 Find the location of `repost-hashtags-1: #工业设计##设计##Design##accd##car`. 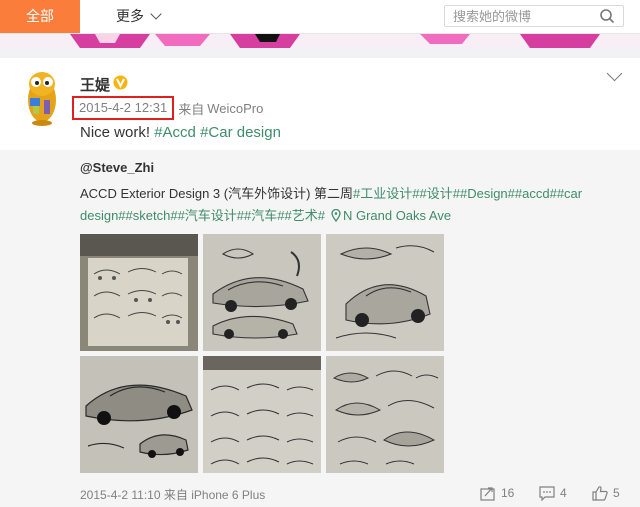

repost-hashtags-1: #工业设计##设计##Design##accd##car is located at coordinates (467, 193).